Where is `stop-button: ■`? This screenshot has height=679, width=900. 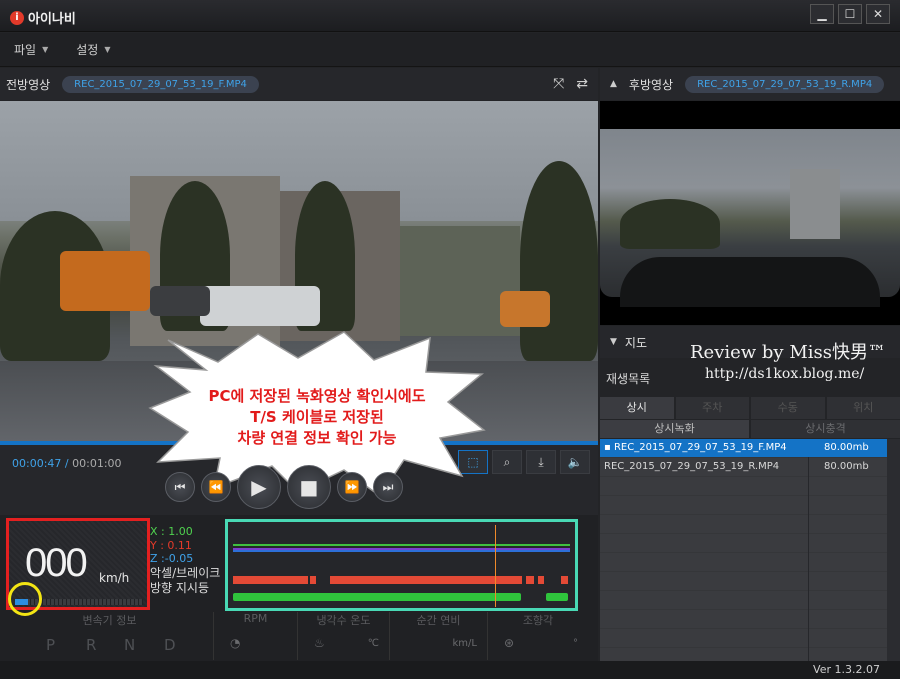 stop-button: ■ is located at coordinates (309, 487).